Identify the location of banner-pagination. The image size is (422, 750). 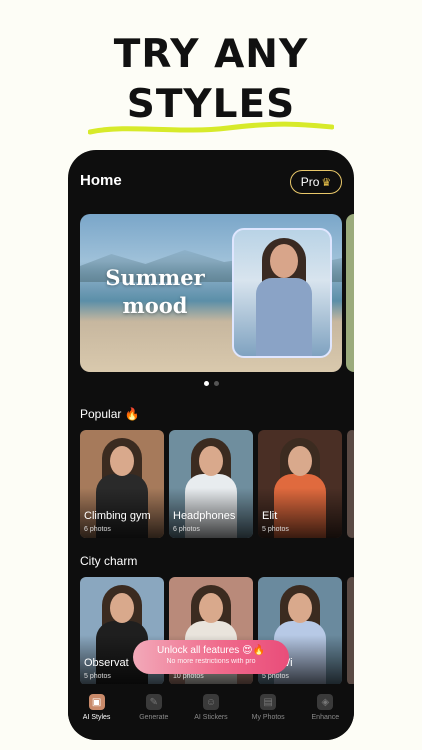
(211, 383).